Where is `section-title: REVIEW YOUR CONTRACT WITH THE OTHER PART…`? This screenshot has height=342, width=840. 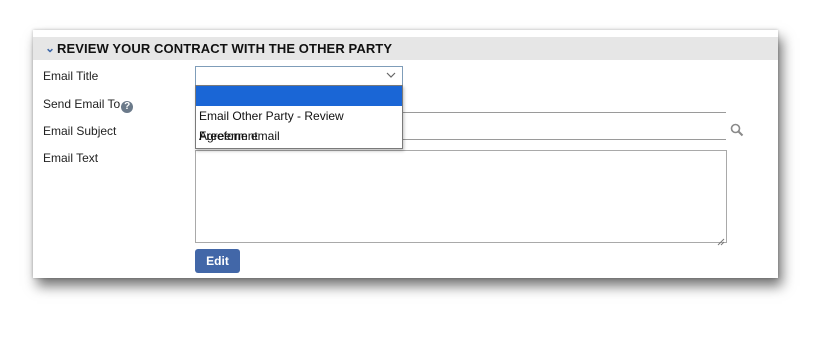 section-title: REVIEW YOUR CONTRACT WITH THE OTHER PART… is located at coordinates (225, 48).